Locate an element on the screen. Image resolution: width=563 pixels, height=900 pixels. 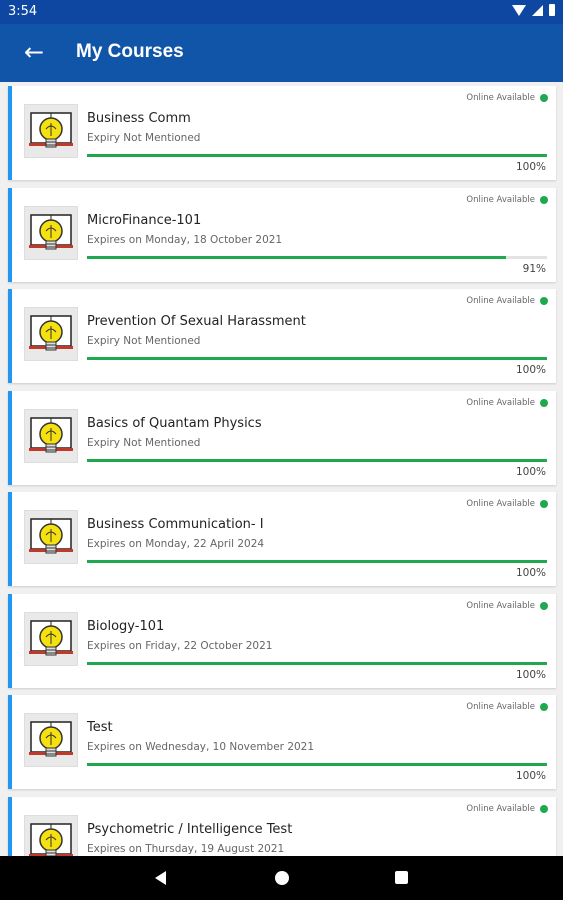
course-title: MicroFinance-101 is located at coordinates (144, 220).